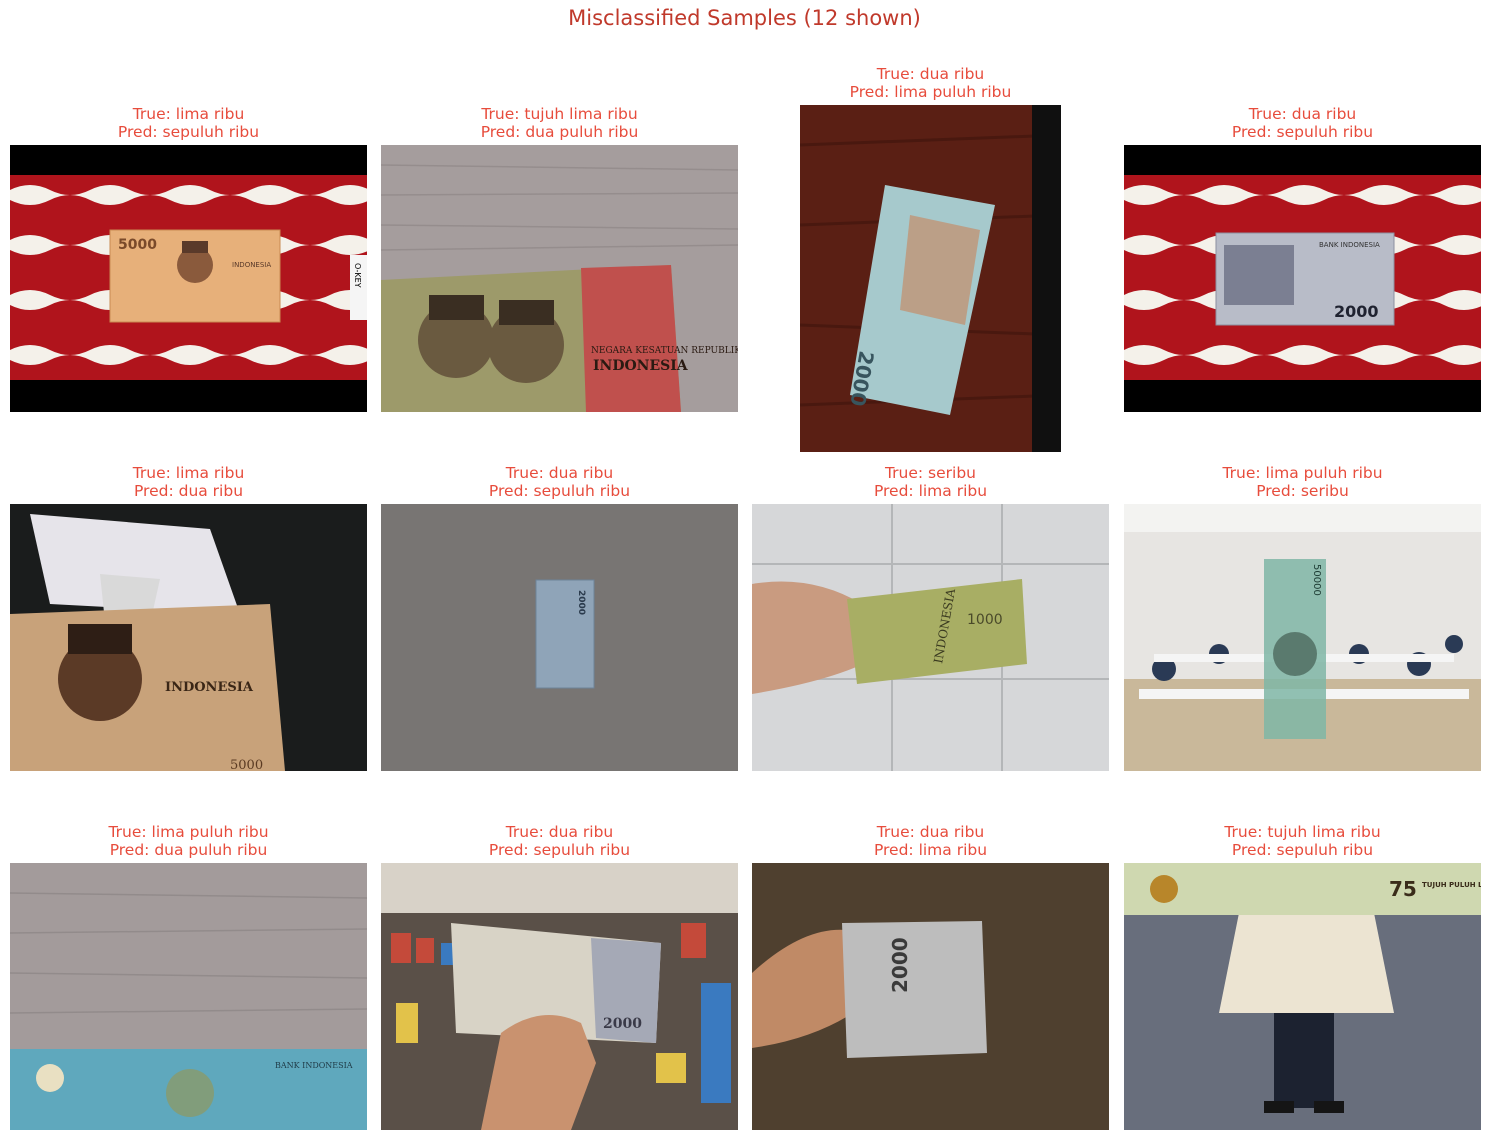 The image size is (1489, 1140). I want to click on sample-title: True: seribu Pred: lima ribu, so click(930, 482).